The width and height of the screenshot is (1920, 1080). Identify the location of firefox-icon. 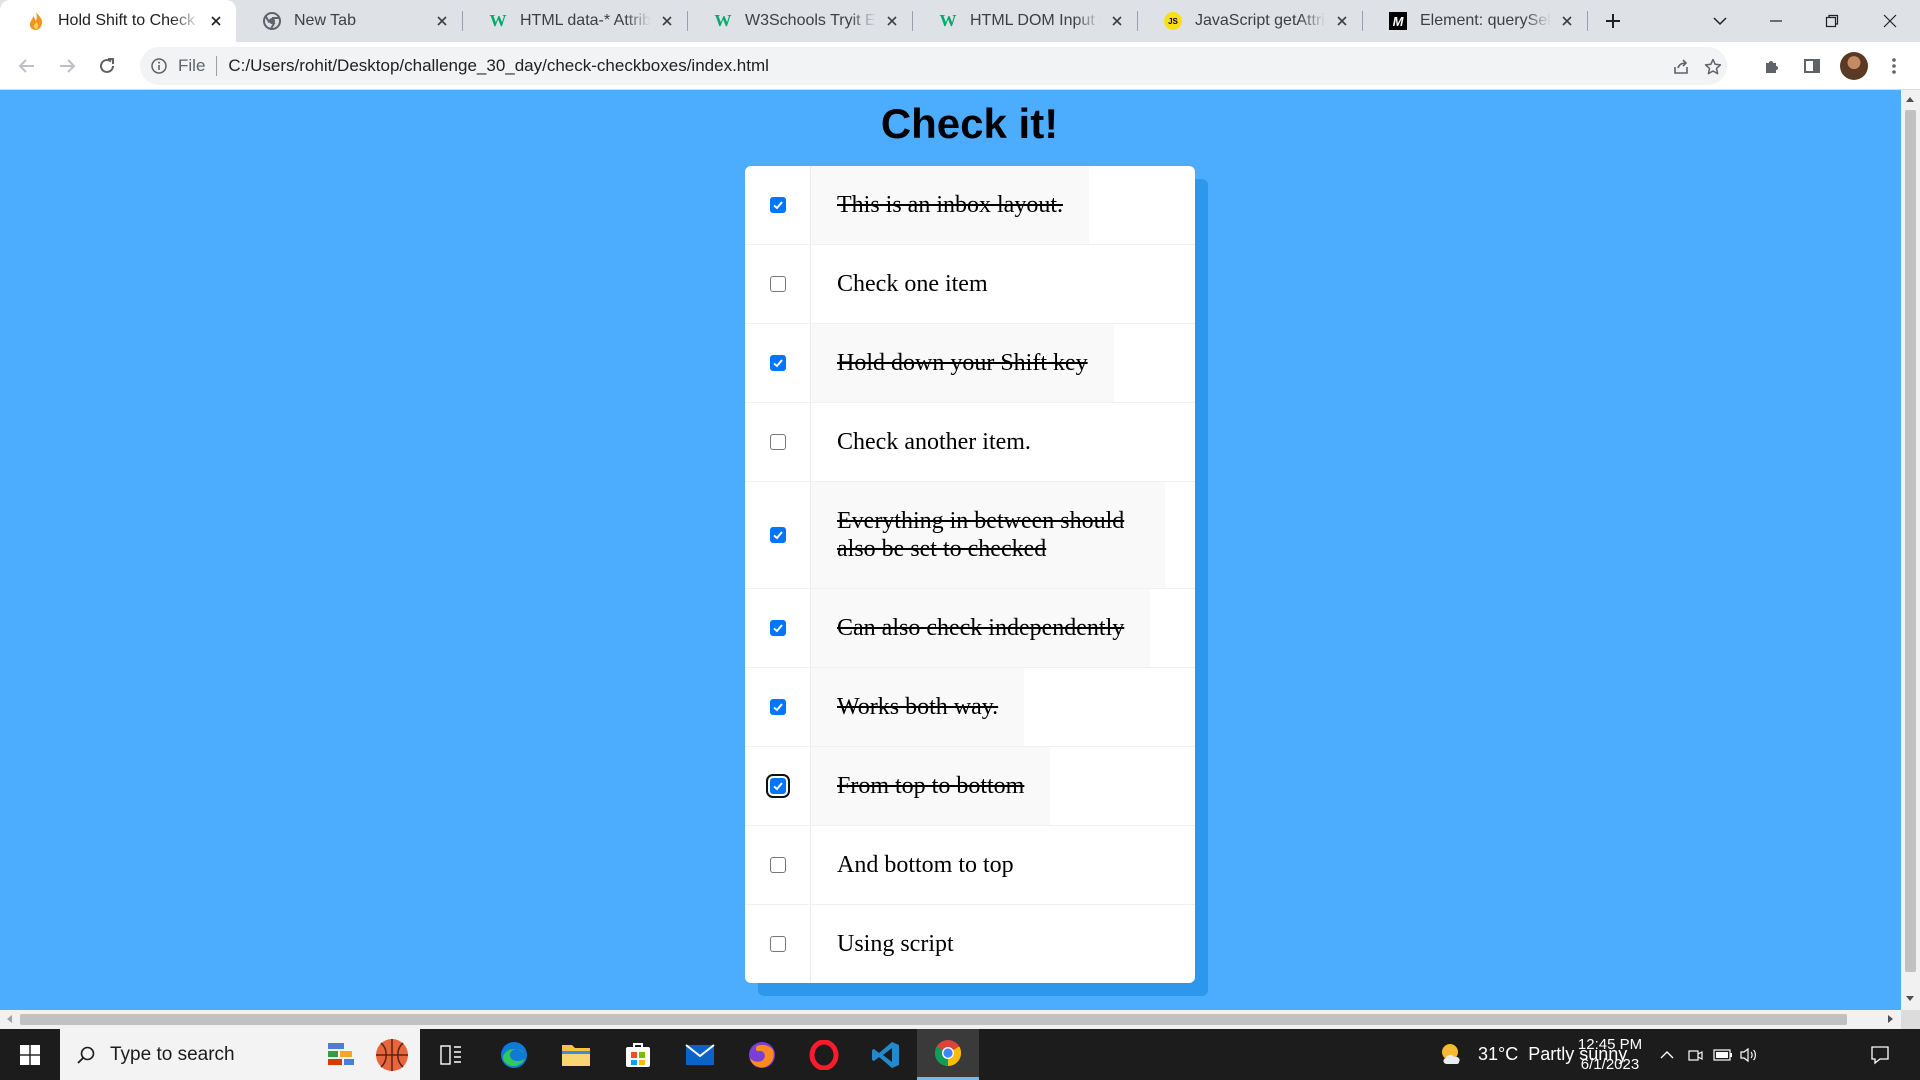
(762, 1054).